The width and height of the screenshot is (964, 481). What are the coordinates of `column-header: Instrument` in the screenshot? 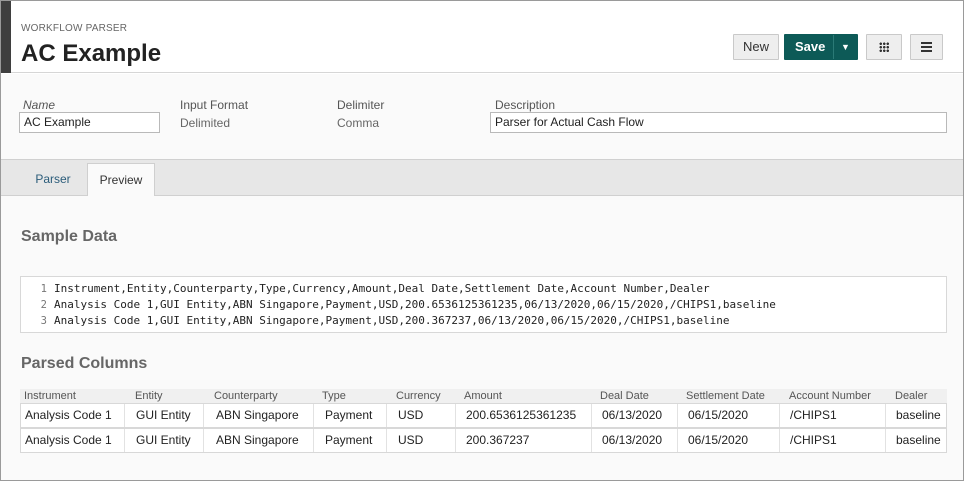 It's located at (50, 396).